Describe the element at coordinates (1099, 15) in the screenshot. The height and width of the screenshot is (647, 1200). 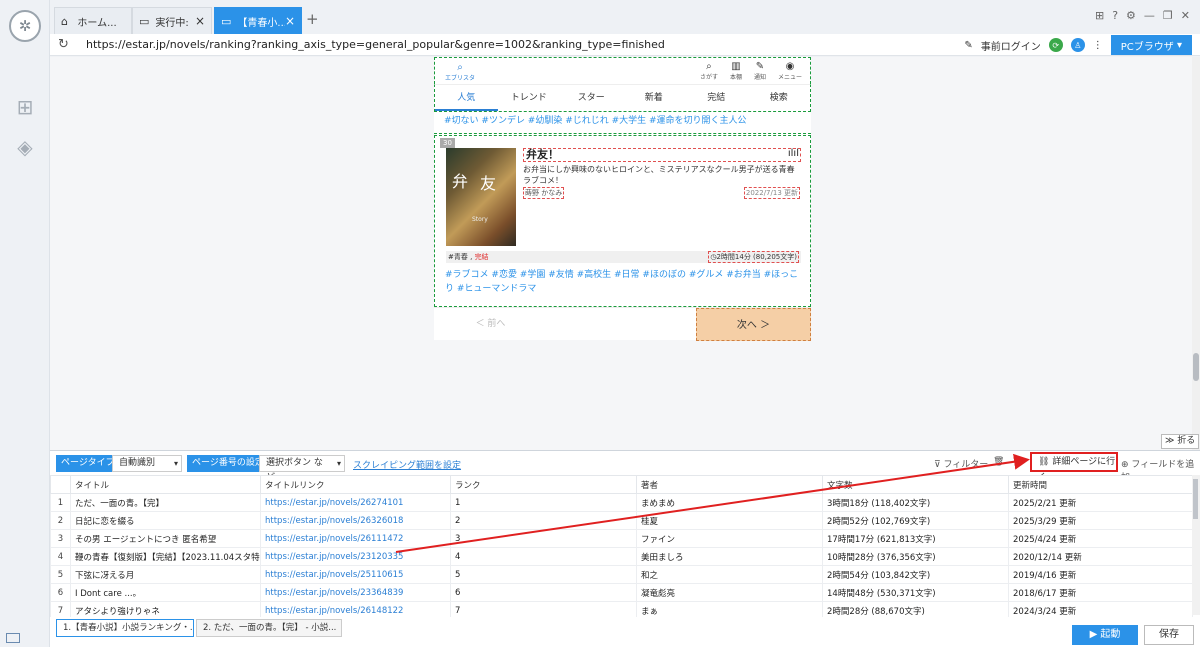
I see `gift-icon: ⊞` at that location.